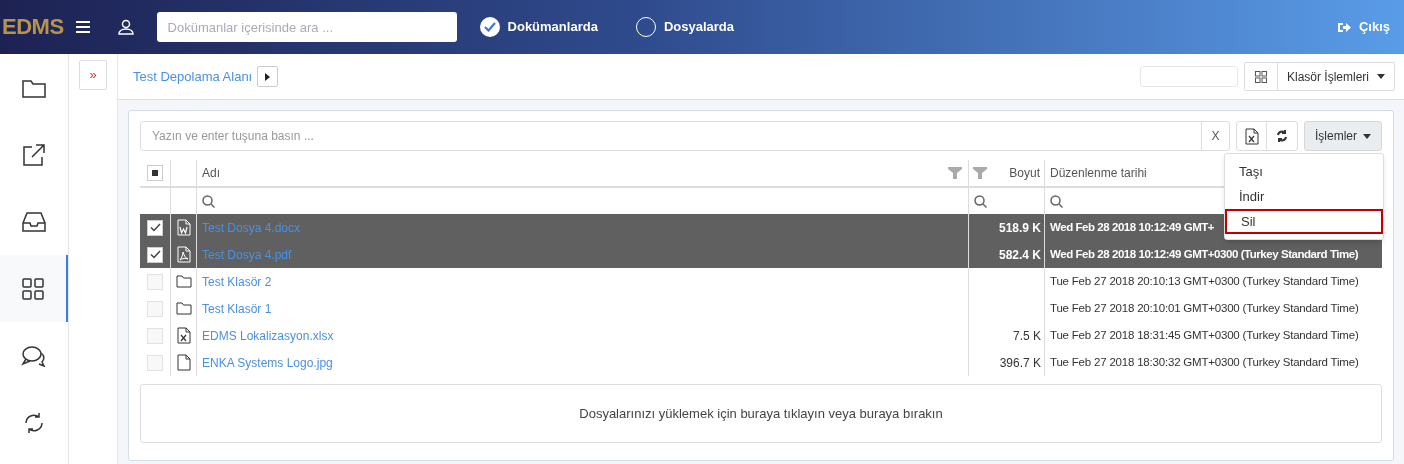  Describe the element at coordinates (1344, 27) in the screenshot. I see `logout-icon` at that location.